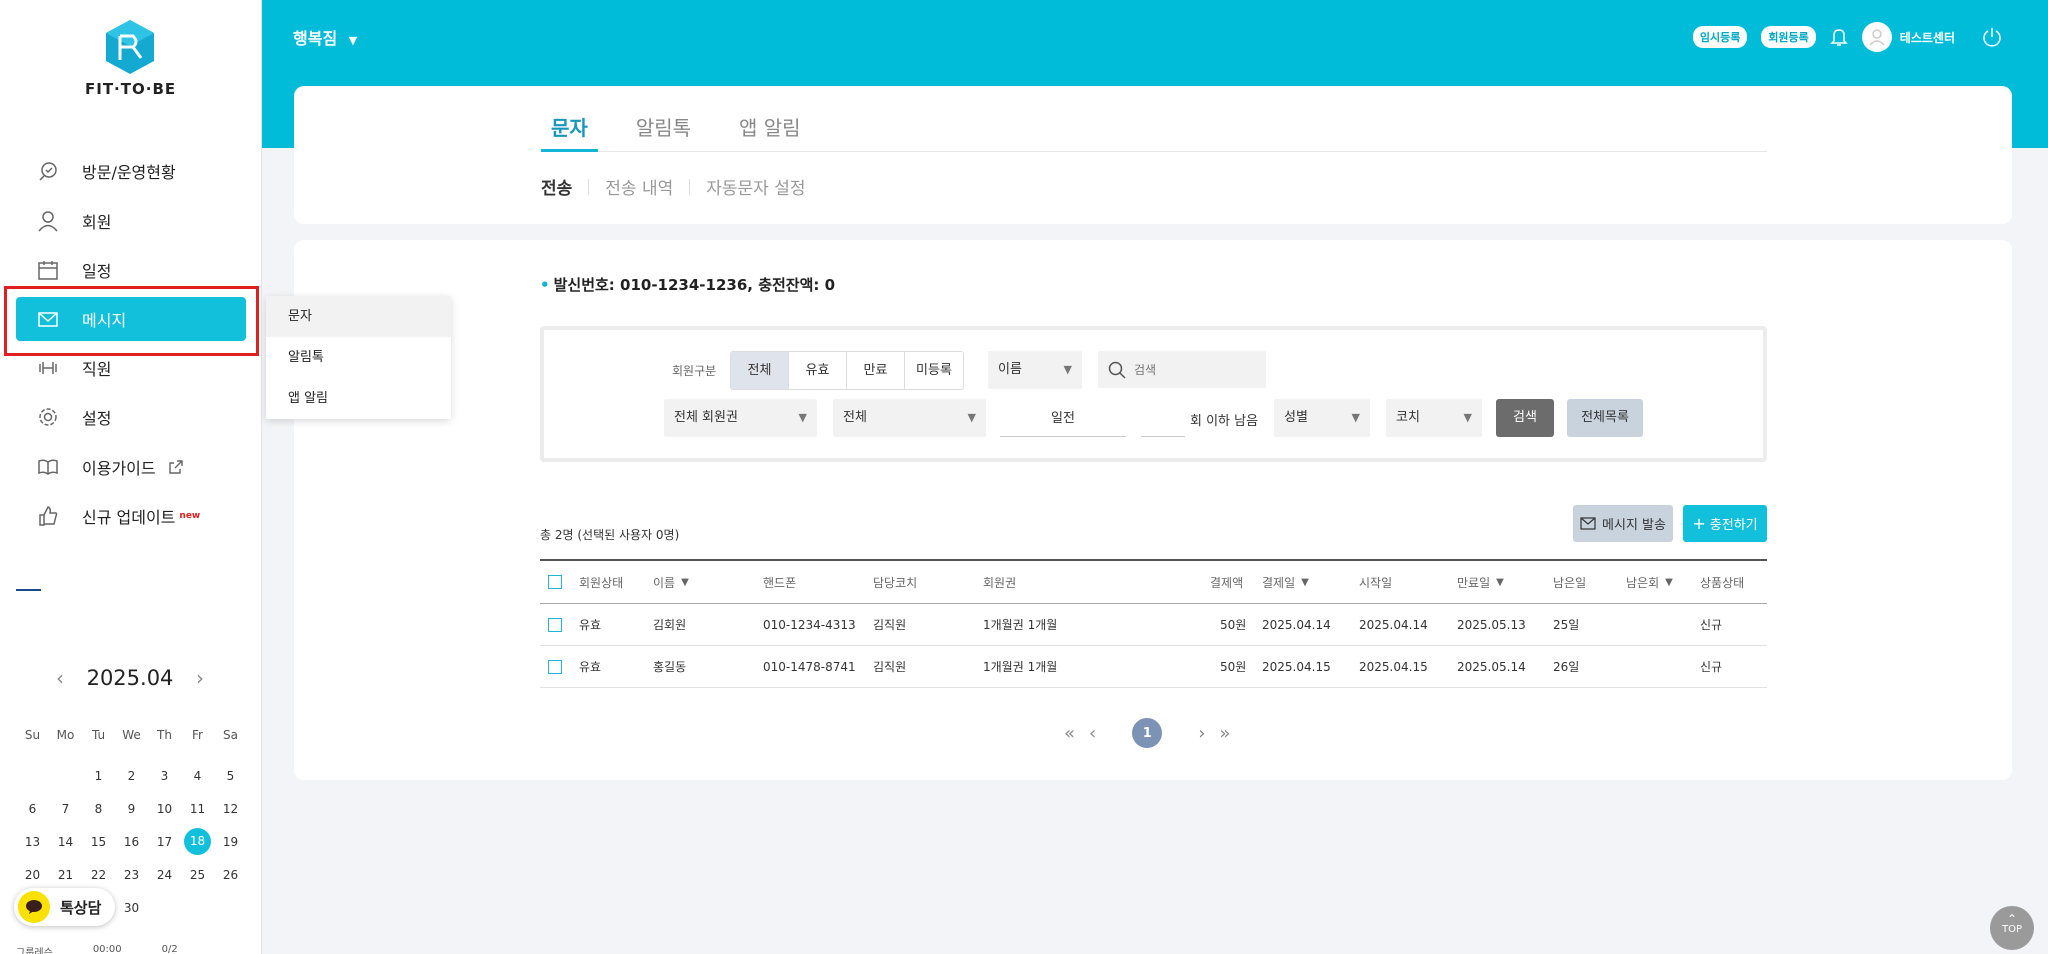 This screenshot has height=954, width=2048. Describe the element at coordinates (65, 875) in the screenshot. I see `calendar-day: 21` at that location.